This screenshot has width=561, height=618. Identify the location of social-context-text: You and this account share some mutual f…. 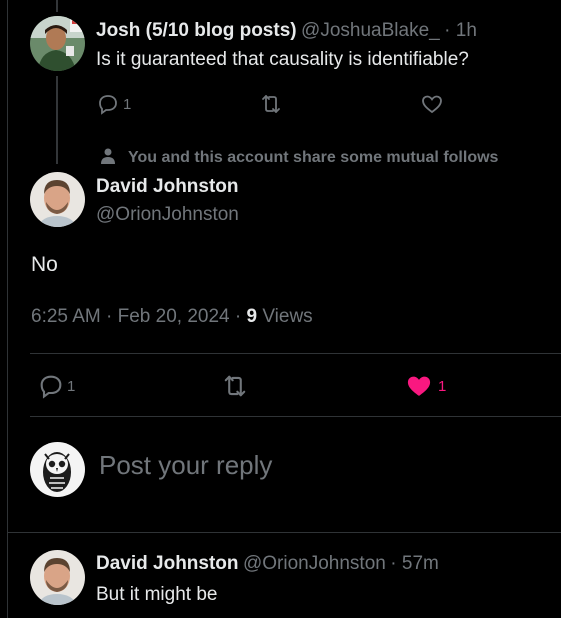
(313, 157).